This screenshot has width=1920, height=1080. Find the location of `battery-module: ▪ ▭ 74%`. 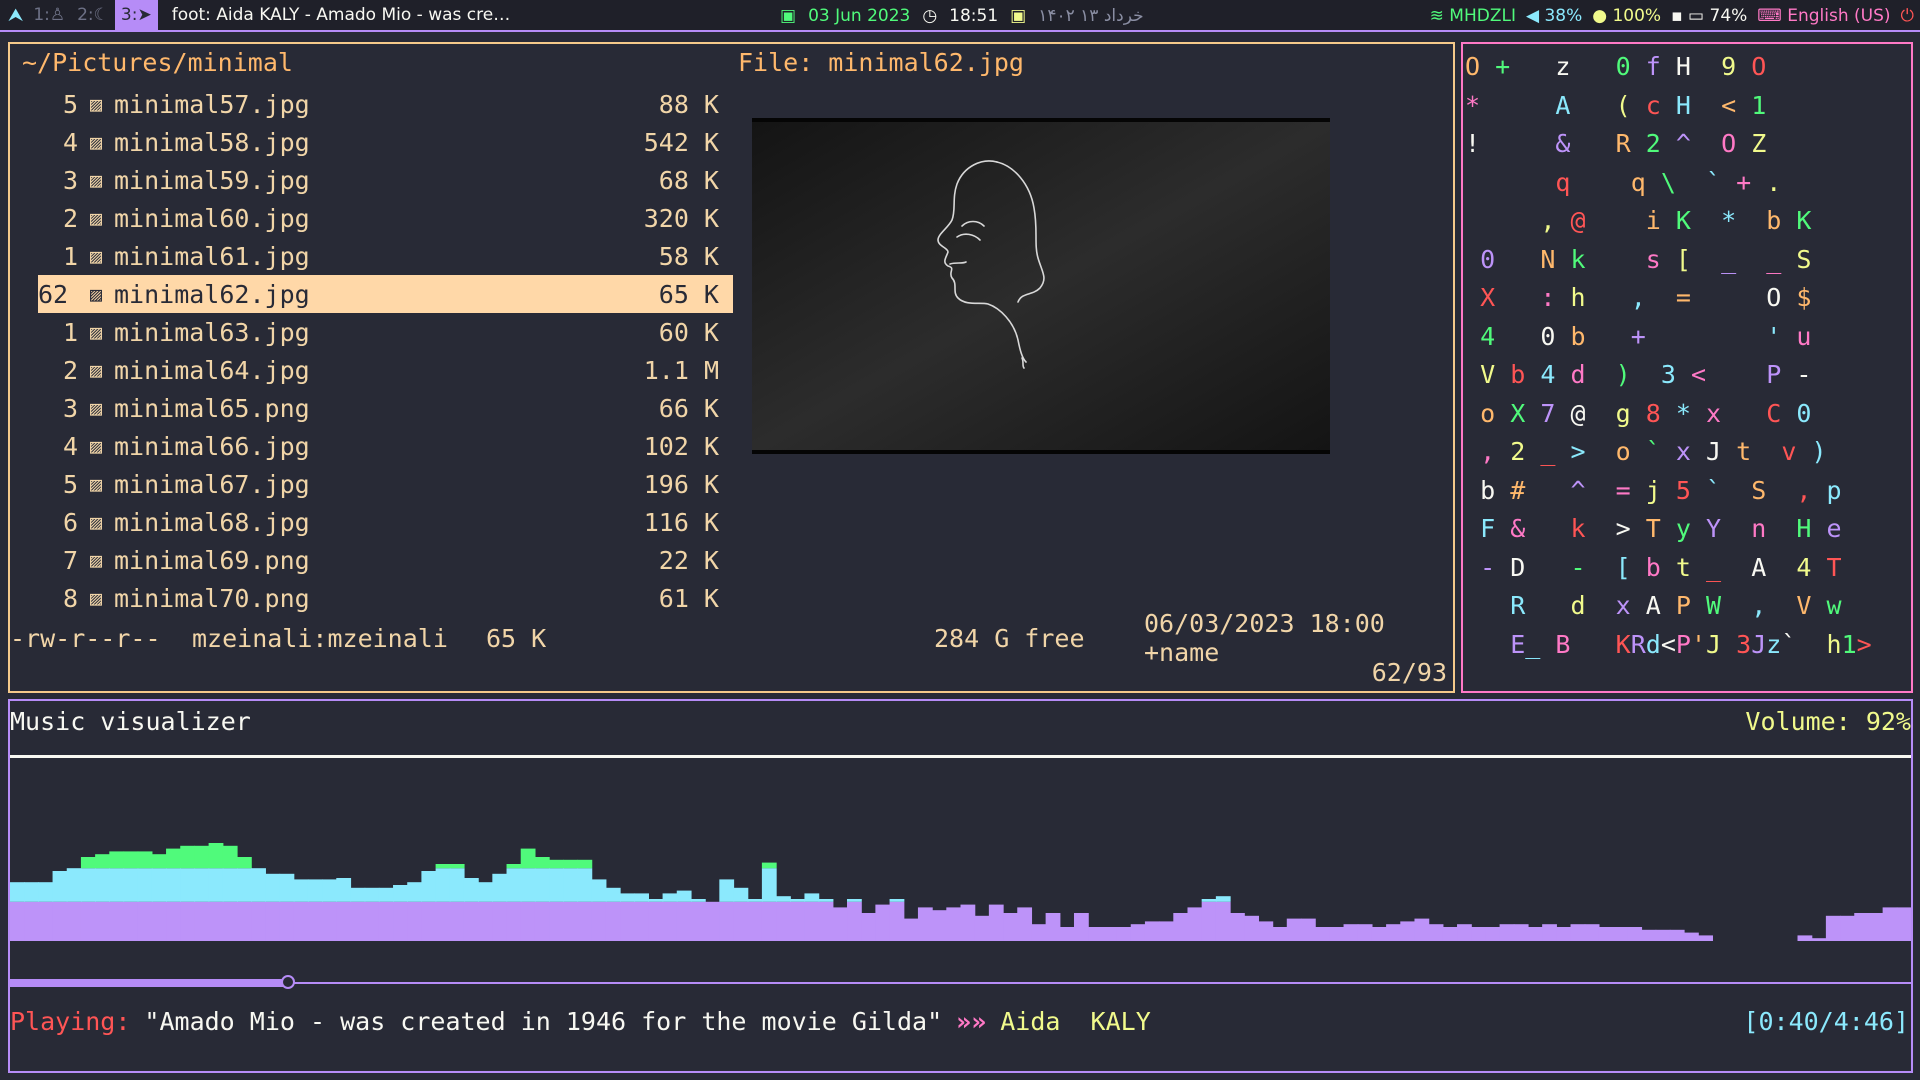

battery-module: ▪ ▭ 74% is located at coordinates (1709, 16).